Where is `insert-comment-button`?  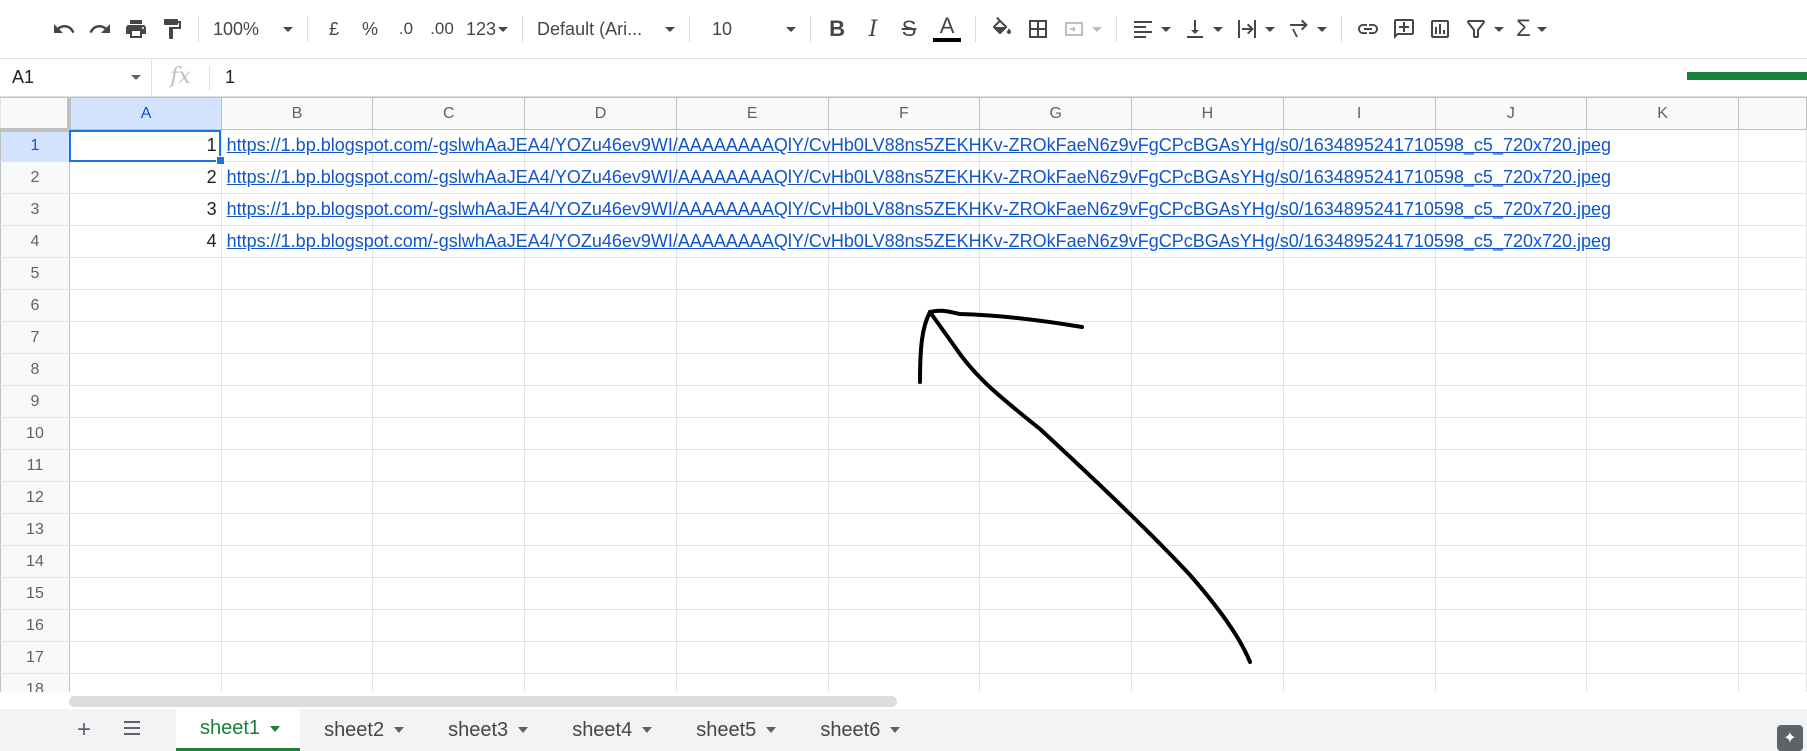
insert-comment-button is located at coordinates (1404, 29).